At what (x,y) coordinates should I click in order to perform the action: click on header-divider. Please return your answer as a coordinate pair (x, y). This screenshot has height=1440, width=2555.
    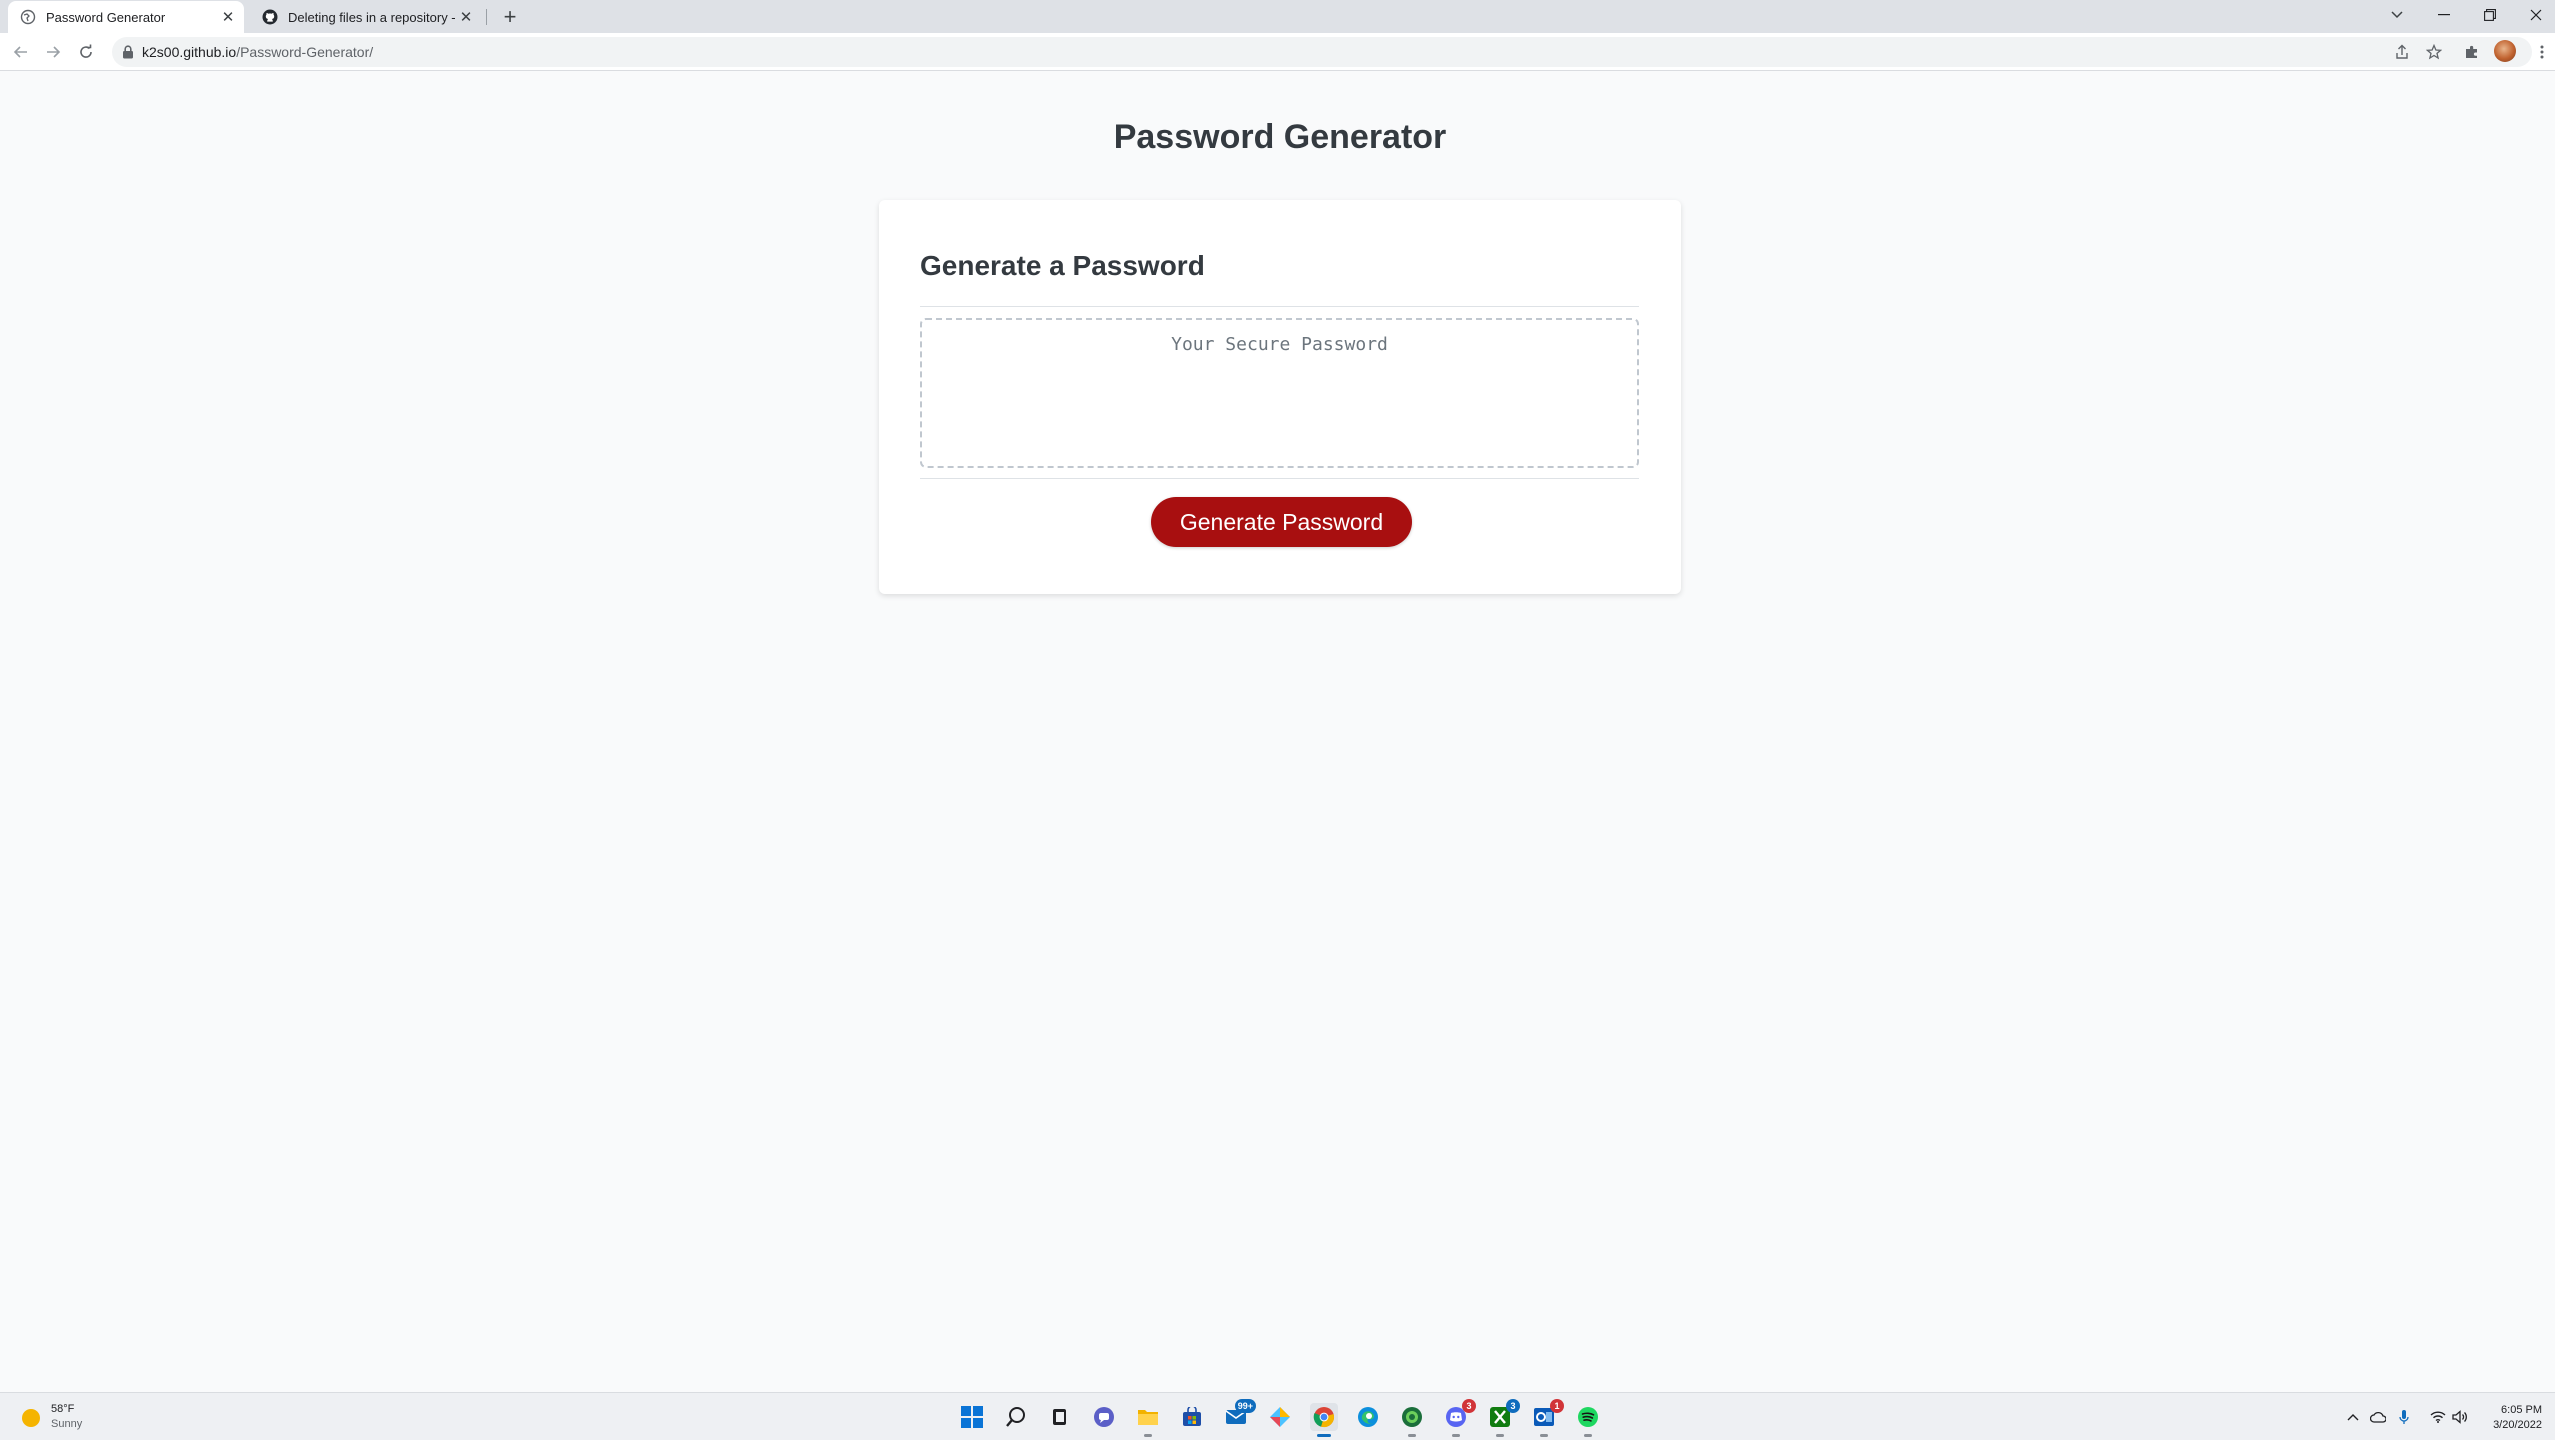
    Looking at the image, I should click on (1279, 306).